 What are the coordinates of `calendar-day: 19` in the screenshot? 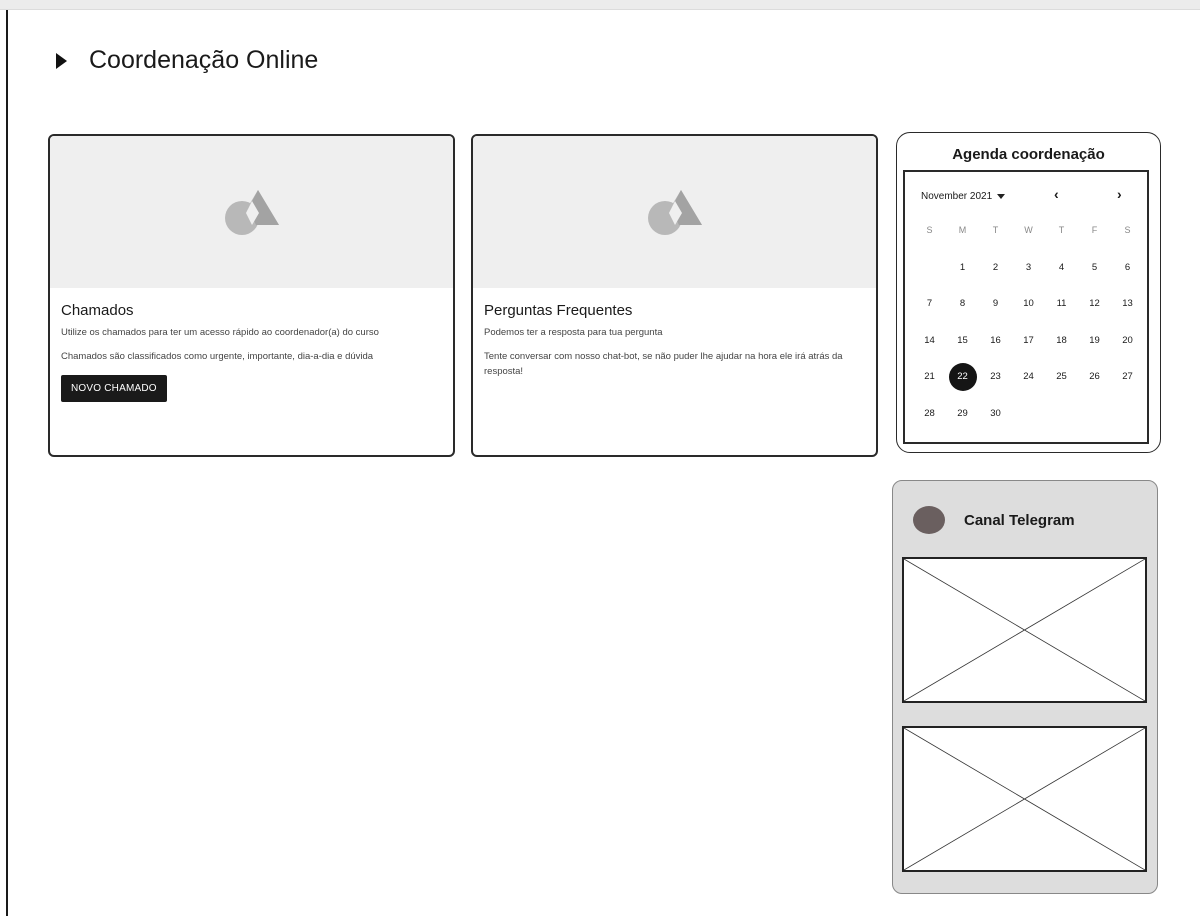 It's located at (1094, 340).